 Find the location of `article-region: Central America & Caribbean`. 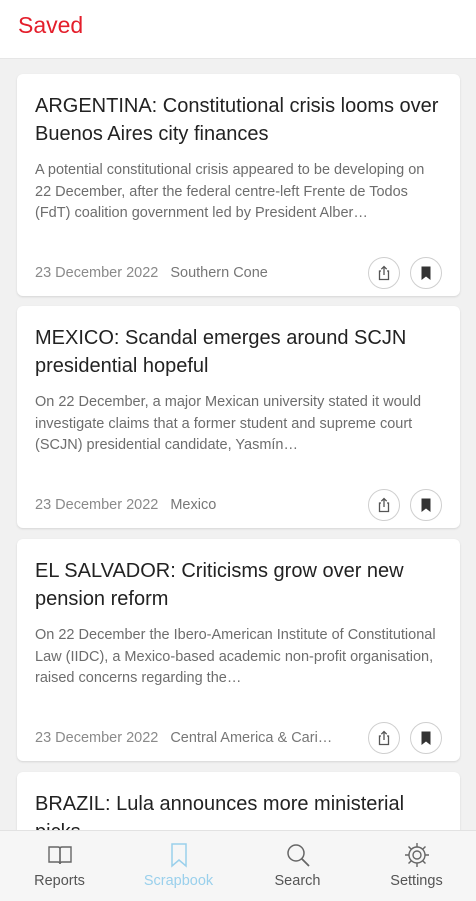

article-region: Central America & Caribbean is located at coordinates (255, 738).